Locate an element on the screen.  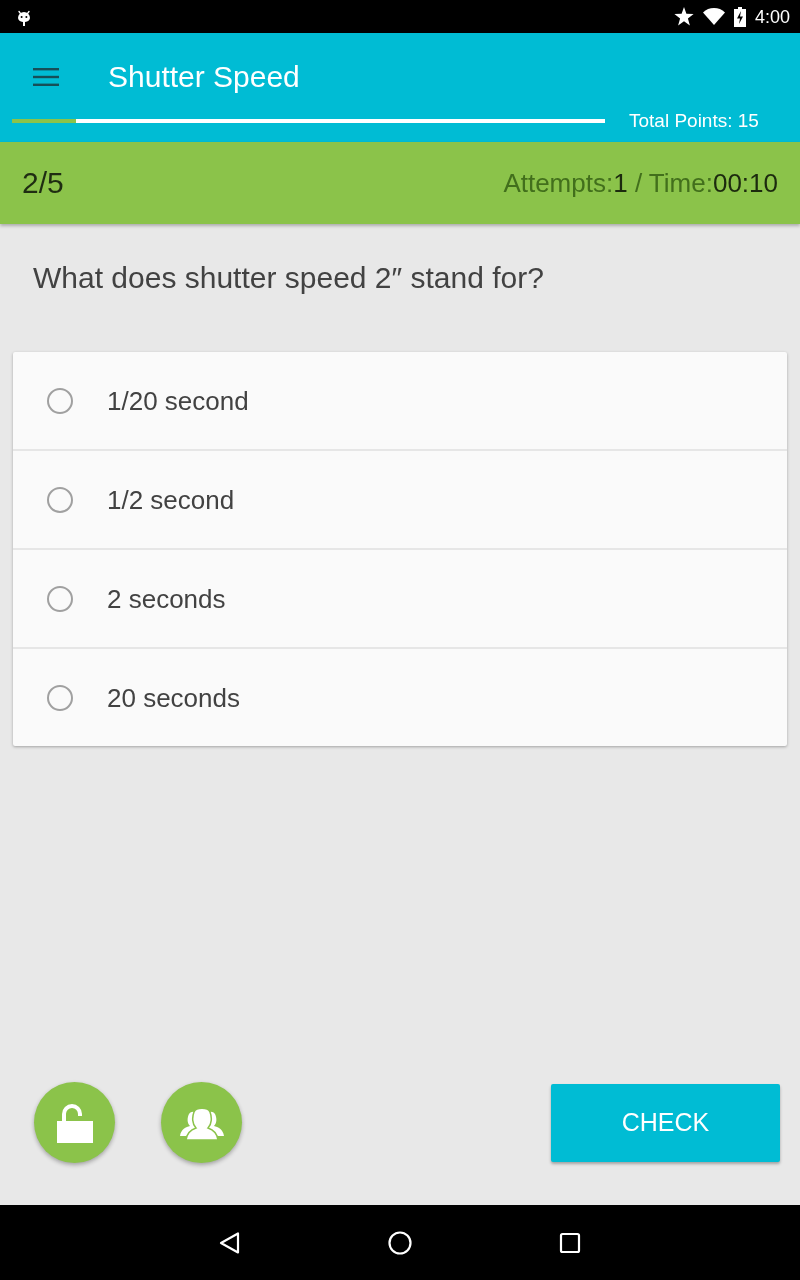
battery-charging-icon is located at coordinates (739, 16).